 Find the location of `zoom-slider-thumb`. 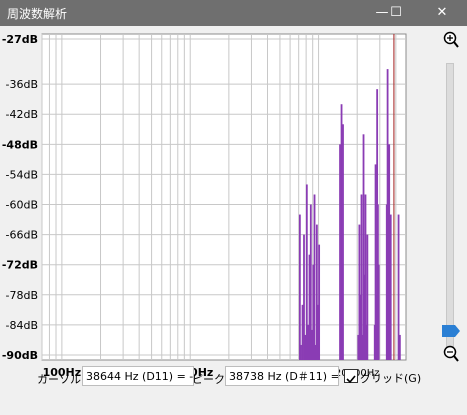

zoom-slider-thumb is located at coordinates (451, 329).